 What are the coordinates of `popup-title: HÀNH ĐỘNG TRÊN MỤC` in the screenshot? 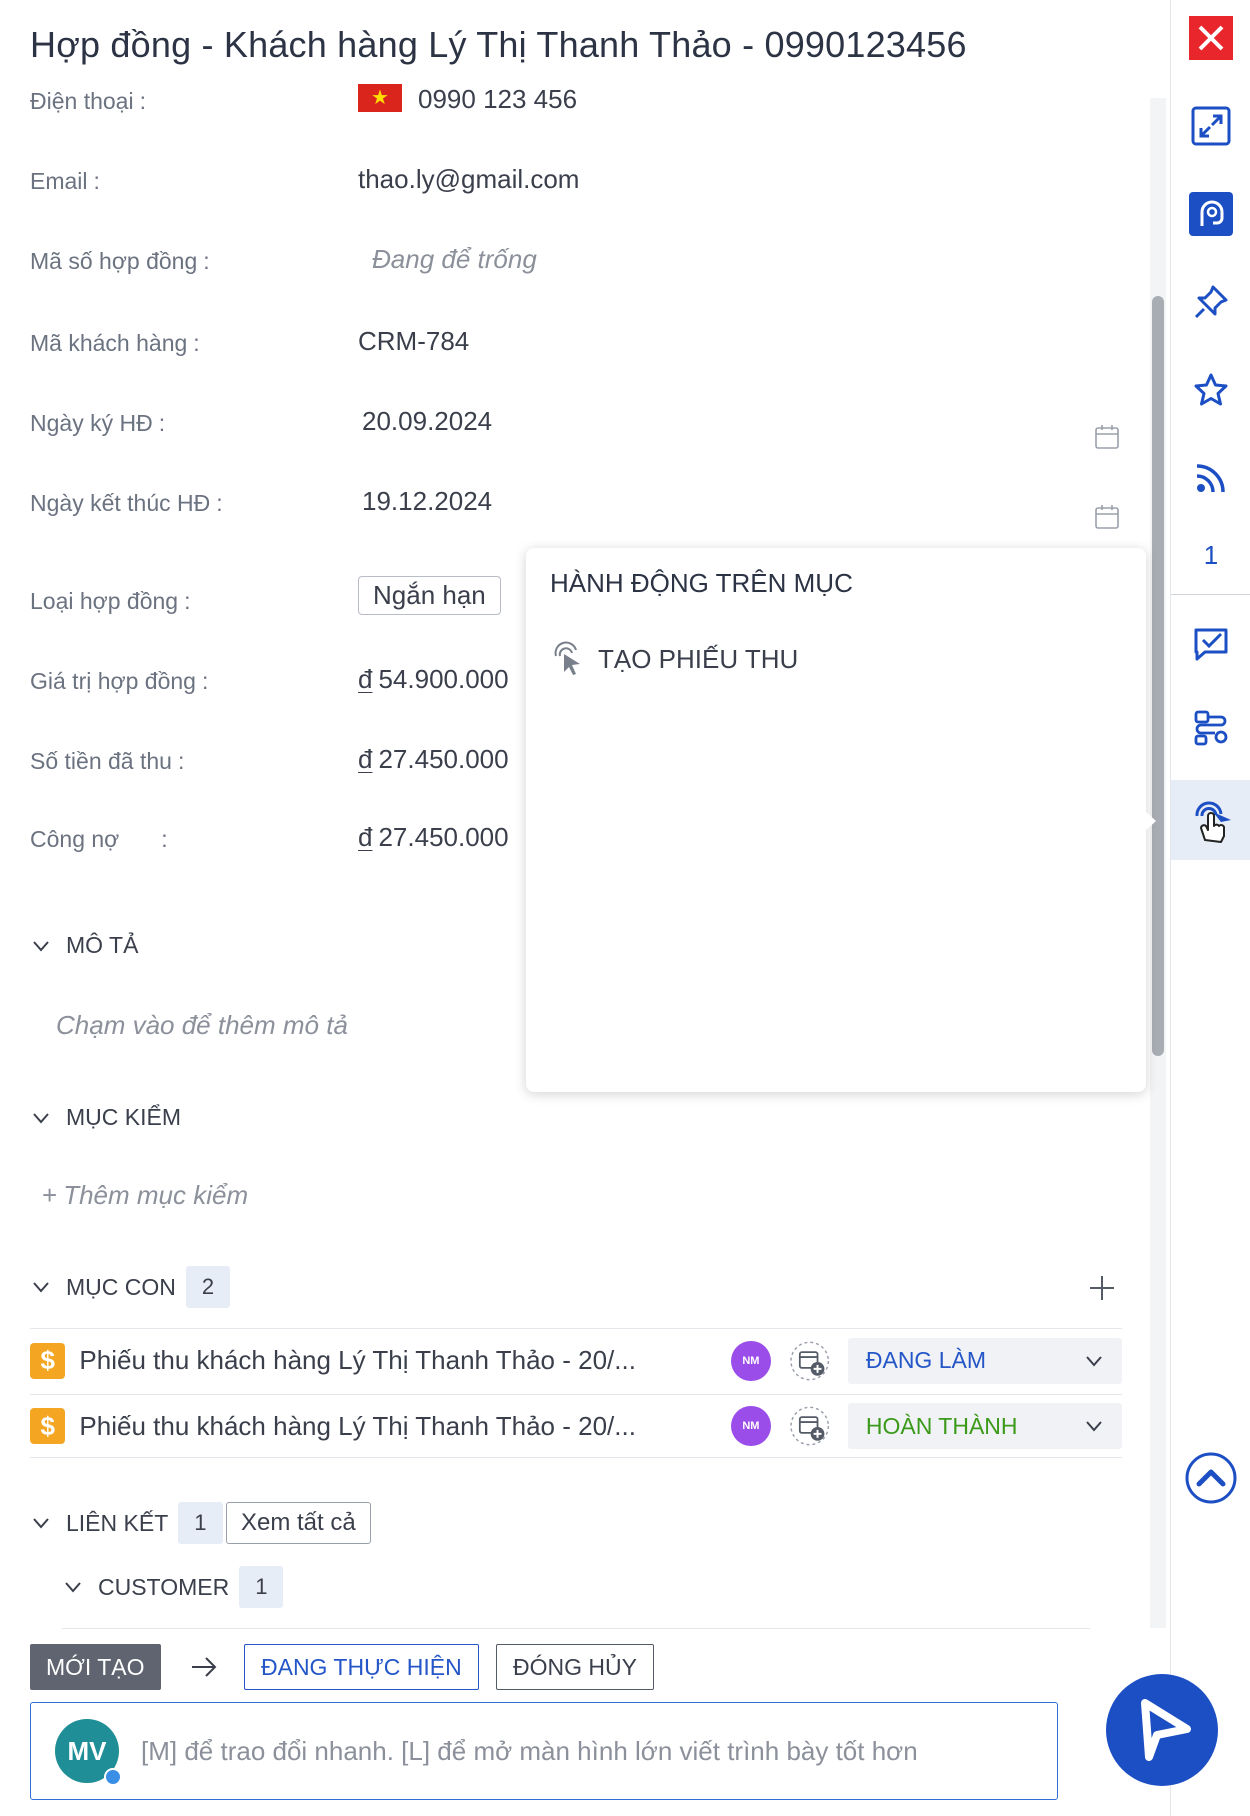 It's located at (701, 583).